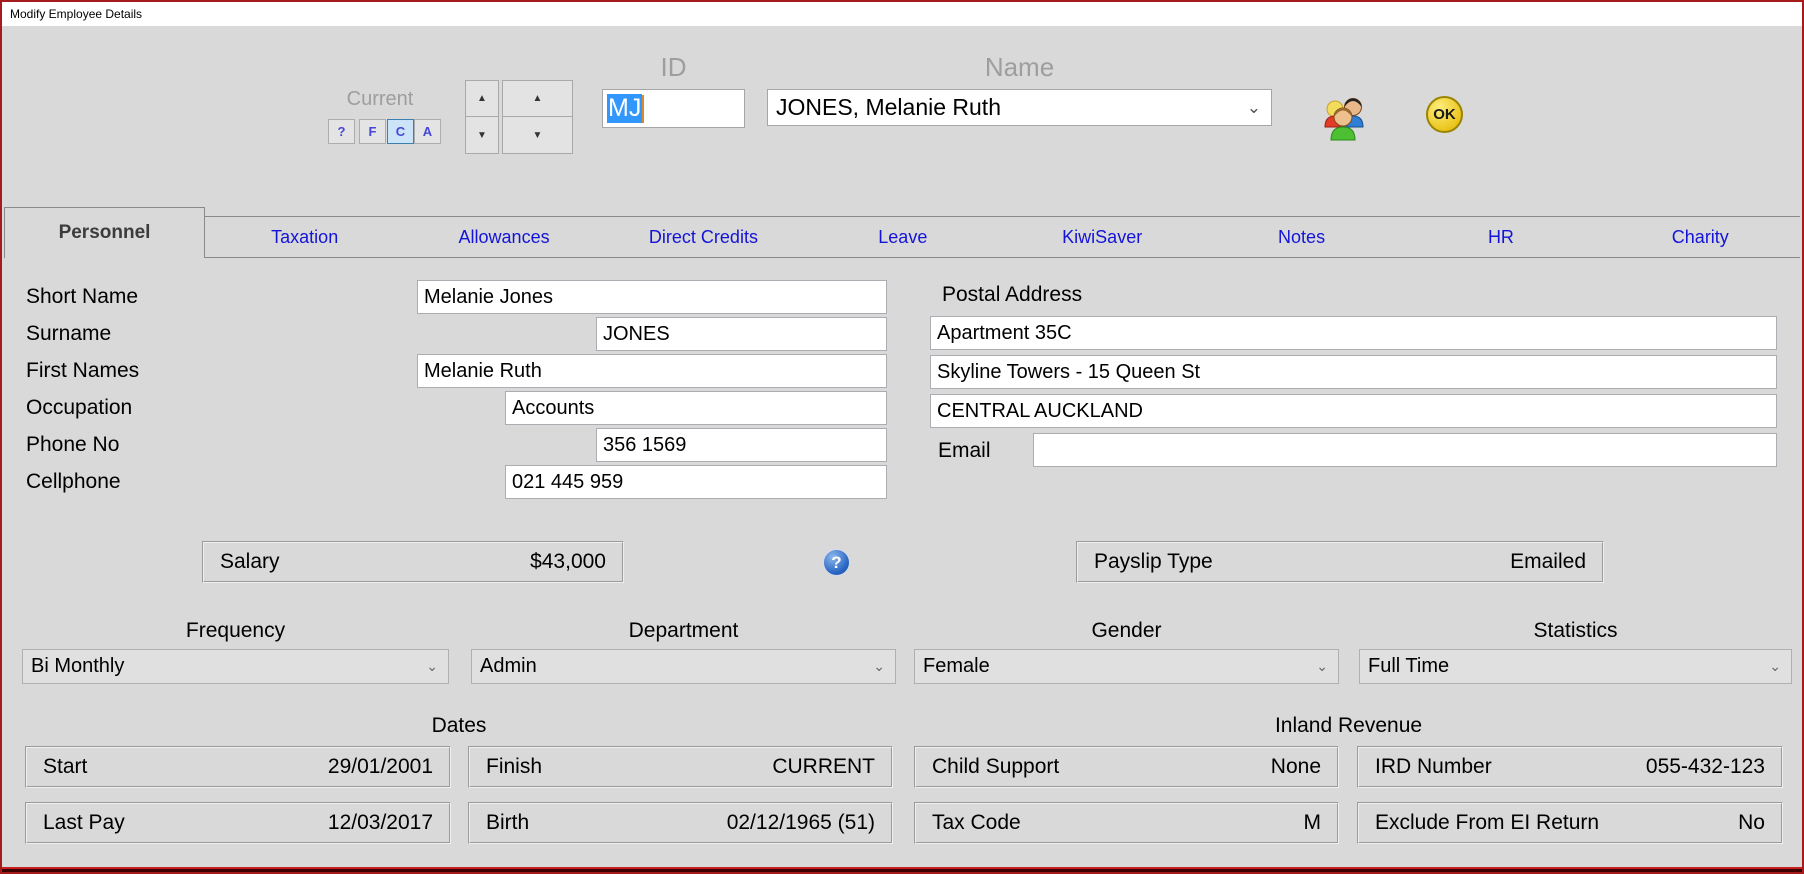 This screenshot has height=874, width=1804. I want to click on tab-kiwisaver: KiwiSaver, so click(1102, 237).